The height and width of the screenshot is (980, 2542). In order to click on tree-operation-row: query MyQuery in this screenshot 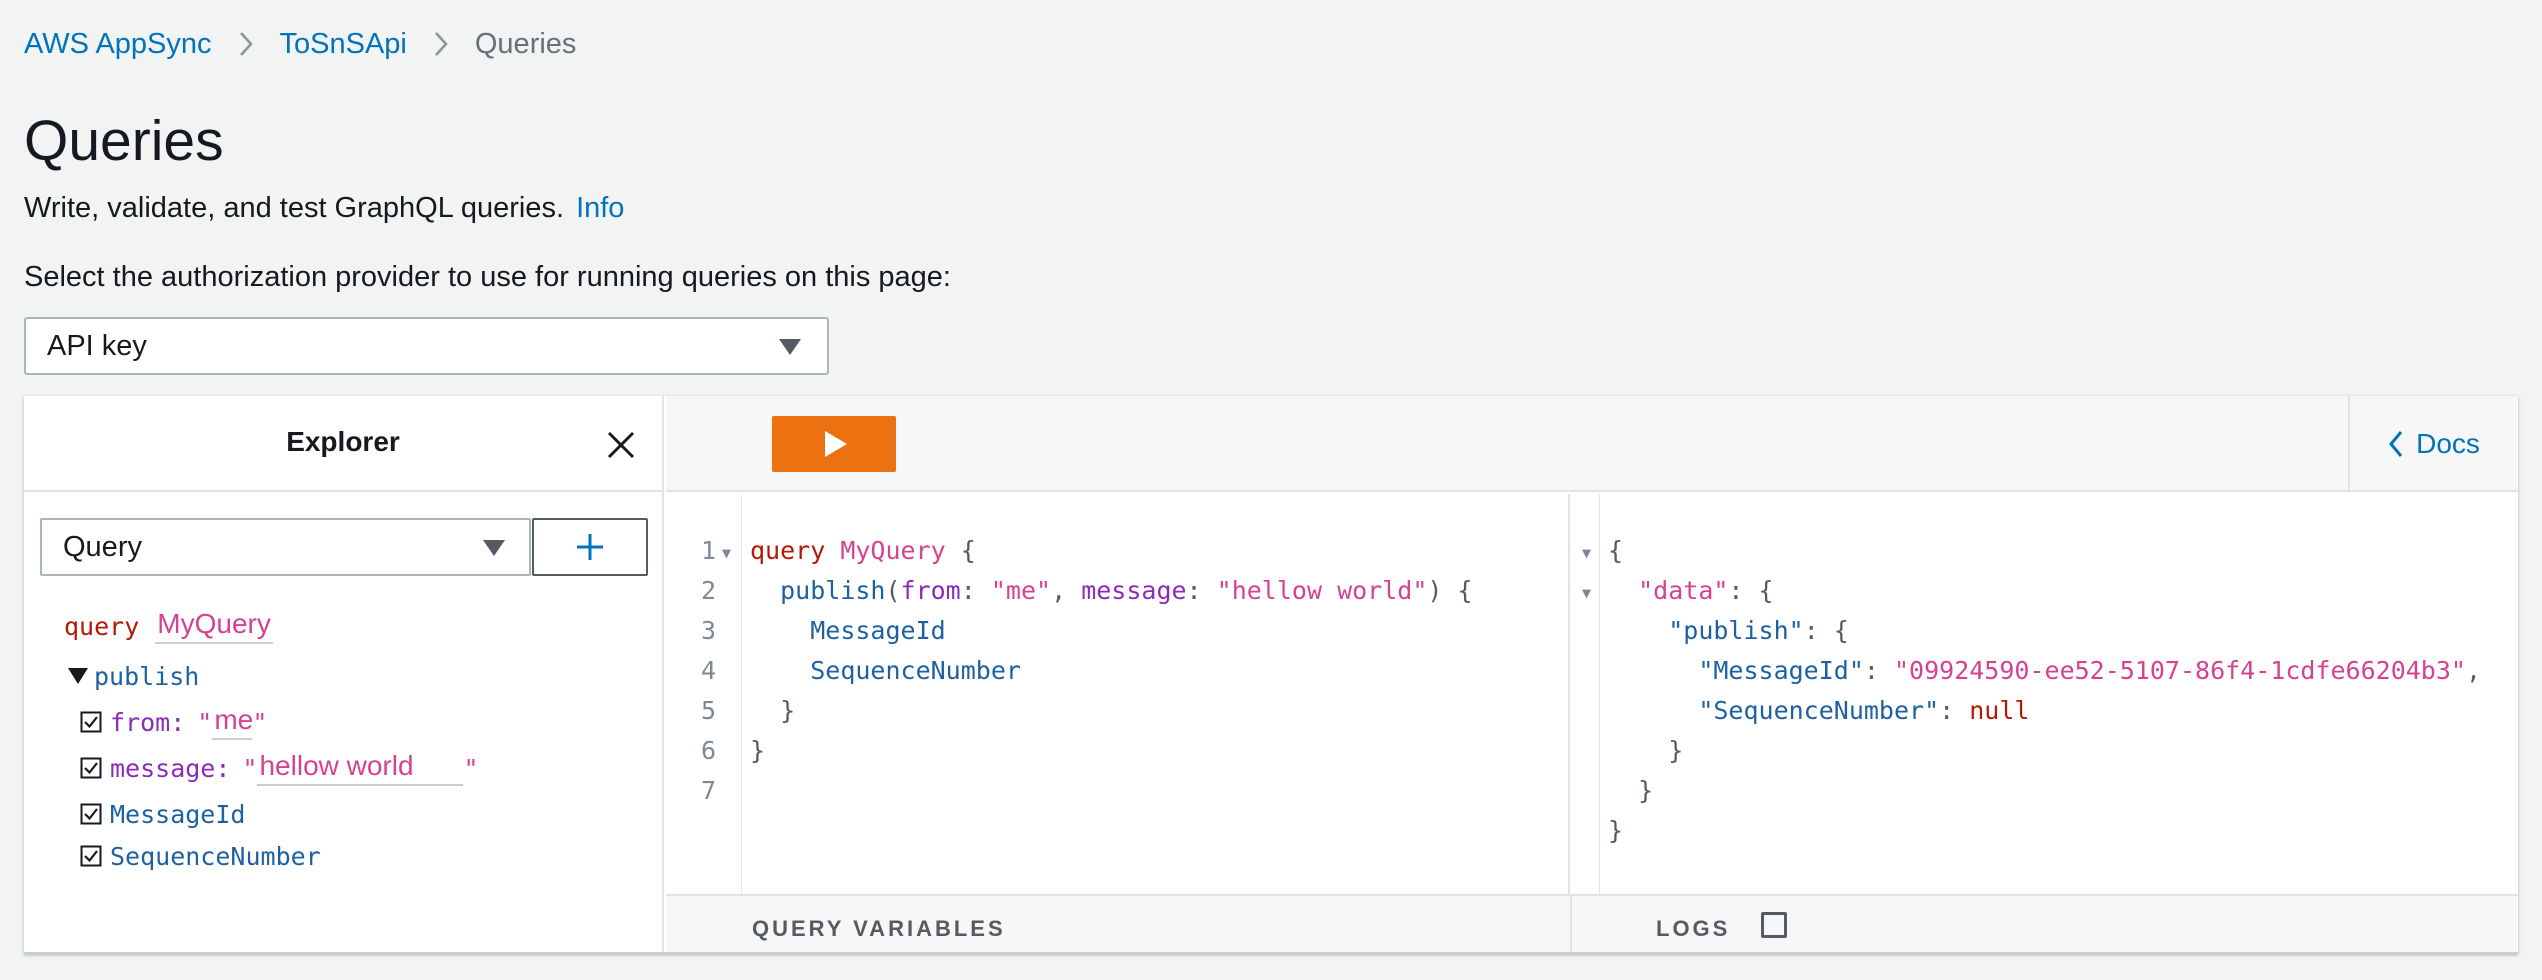, I will do `click(168, 626)`.